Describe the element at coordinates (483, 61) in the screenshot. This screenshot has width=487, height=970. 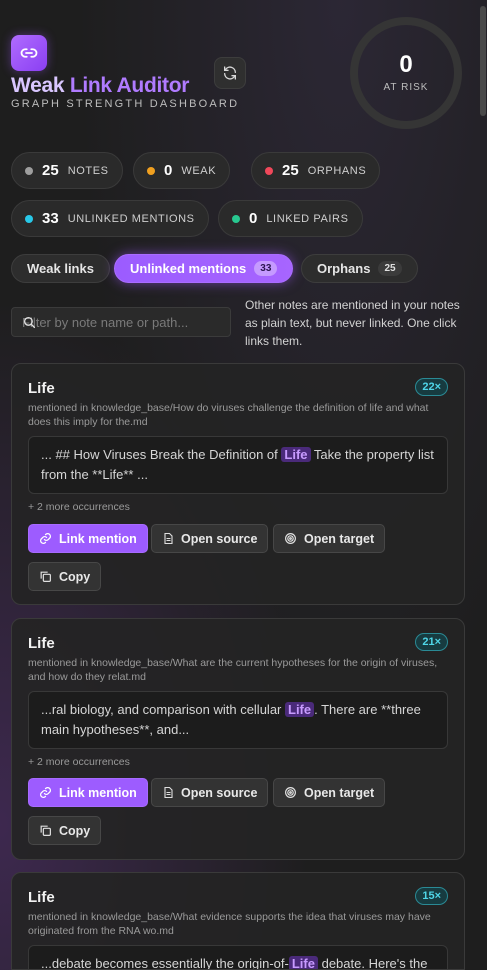
I see `scrollbar` at that location.